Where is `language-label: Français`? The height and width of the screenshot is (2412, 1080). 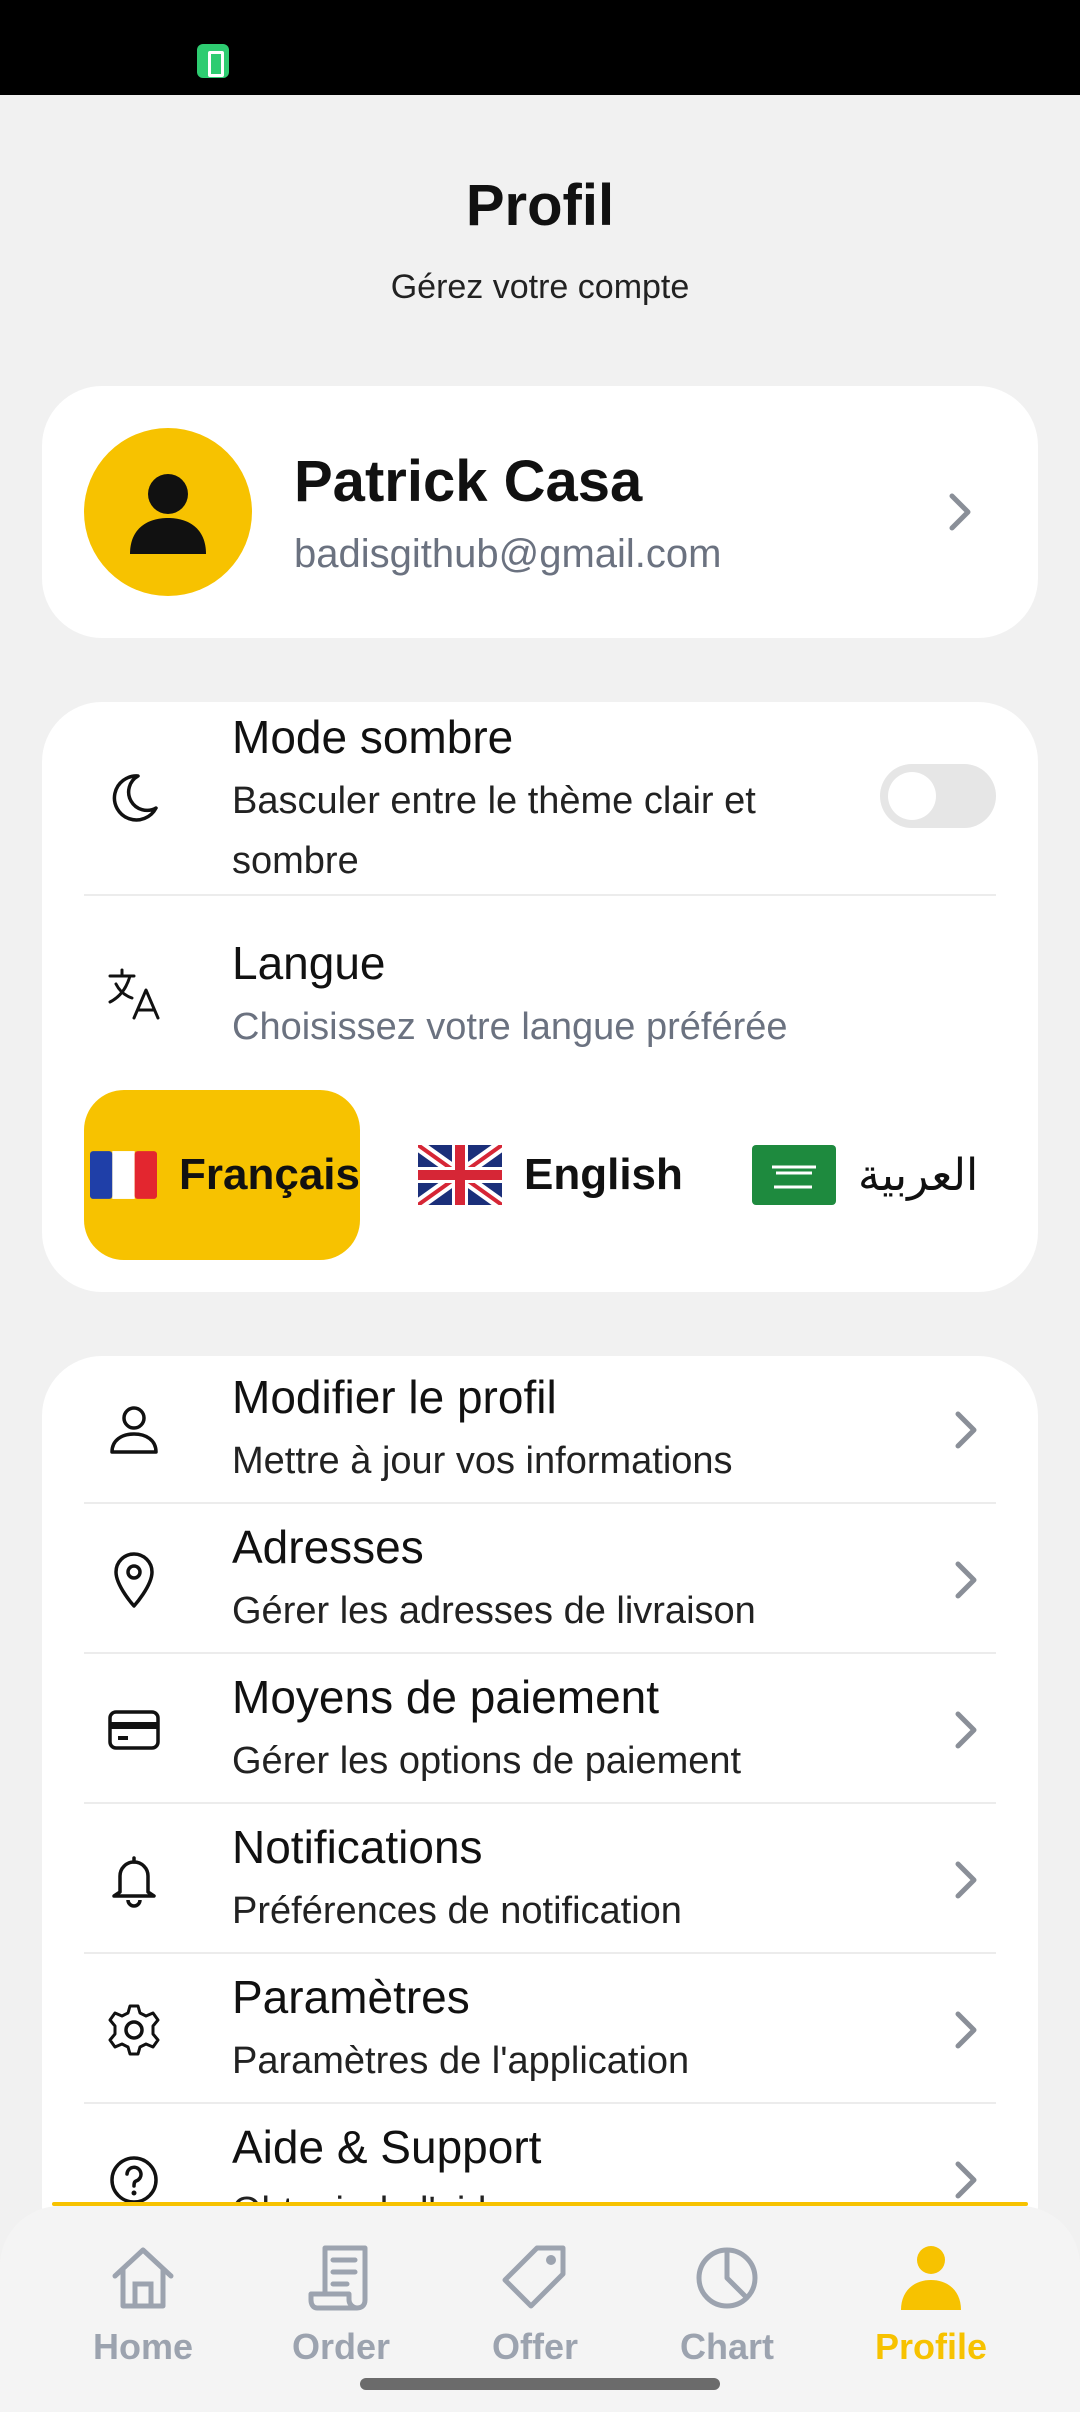
language-label: Français is located at coordinates (269, 1174).